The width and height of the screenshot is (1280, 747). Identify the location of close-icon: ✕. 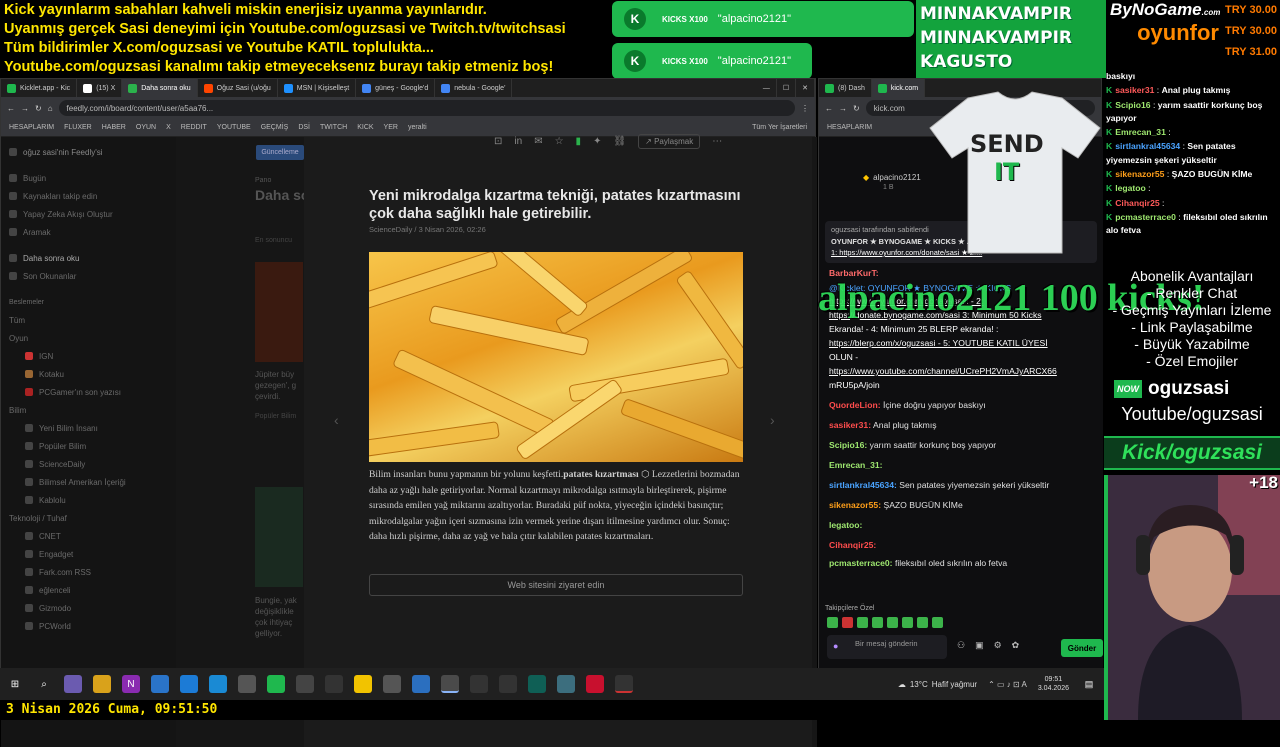
(805, 88).